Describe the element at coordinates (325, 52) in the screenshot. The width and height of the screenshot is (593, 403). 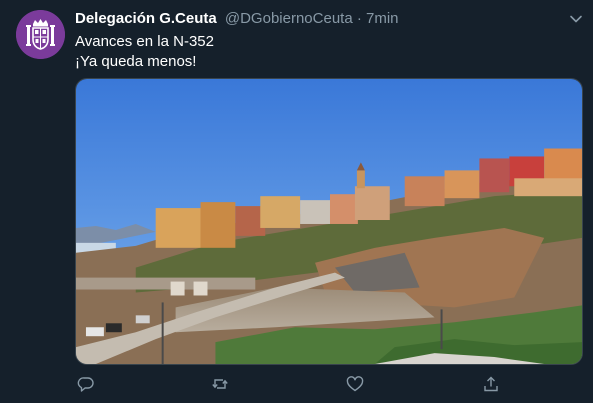
I see `tweet-text: Avances en la N-352 ¡Ya queda menos!` at that location.